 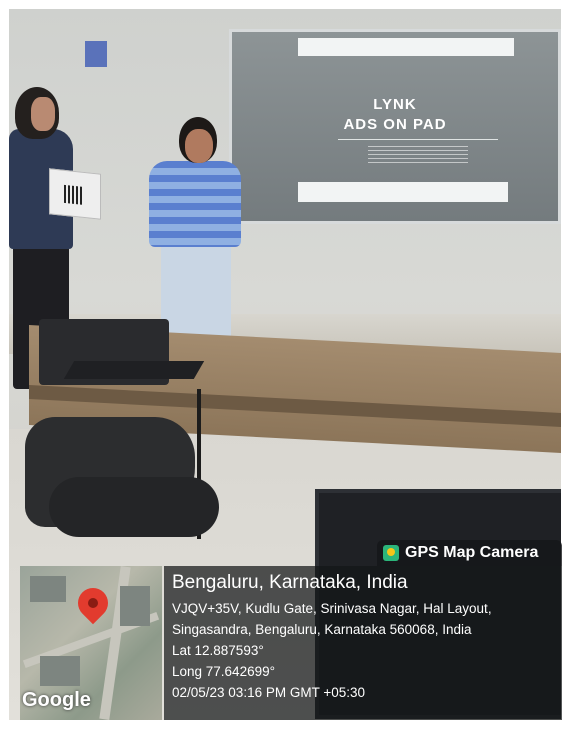 I want to click on gps-app-tag: GPS Map Camera, so click(x=469, y=553).